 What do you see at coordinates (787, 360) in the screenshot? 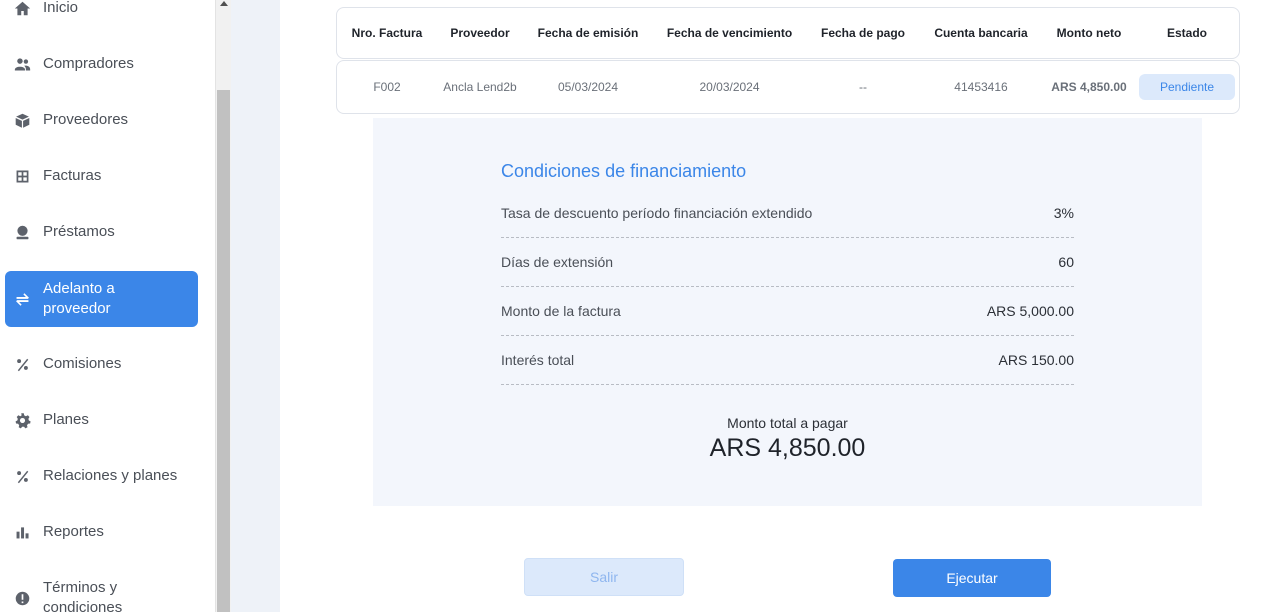
I see `financing-row-total-interest: Interés total ARS 150.00` at bounding box center [787, 360].